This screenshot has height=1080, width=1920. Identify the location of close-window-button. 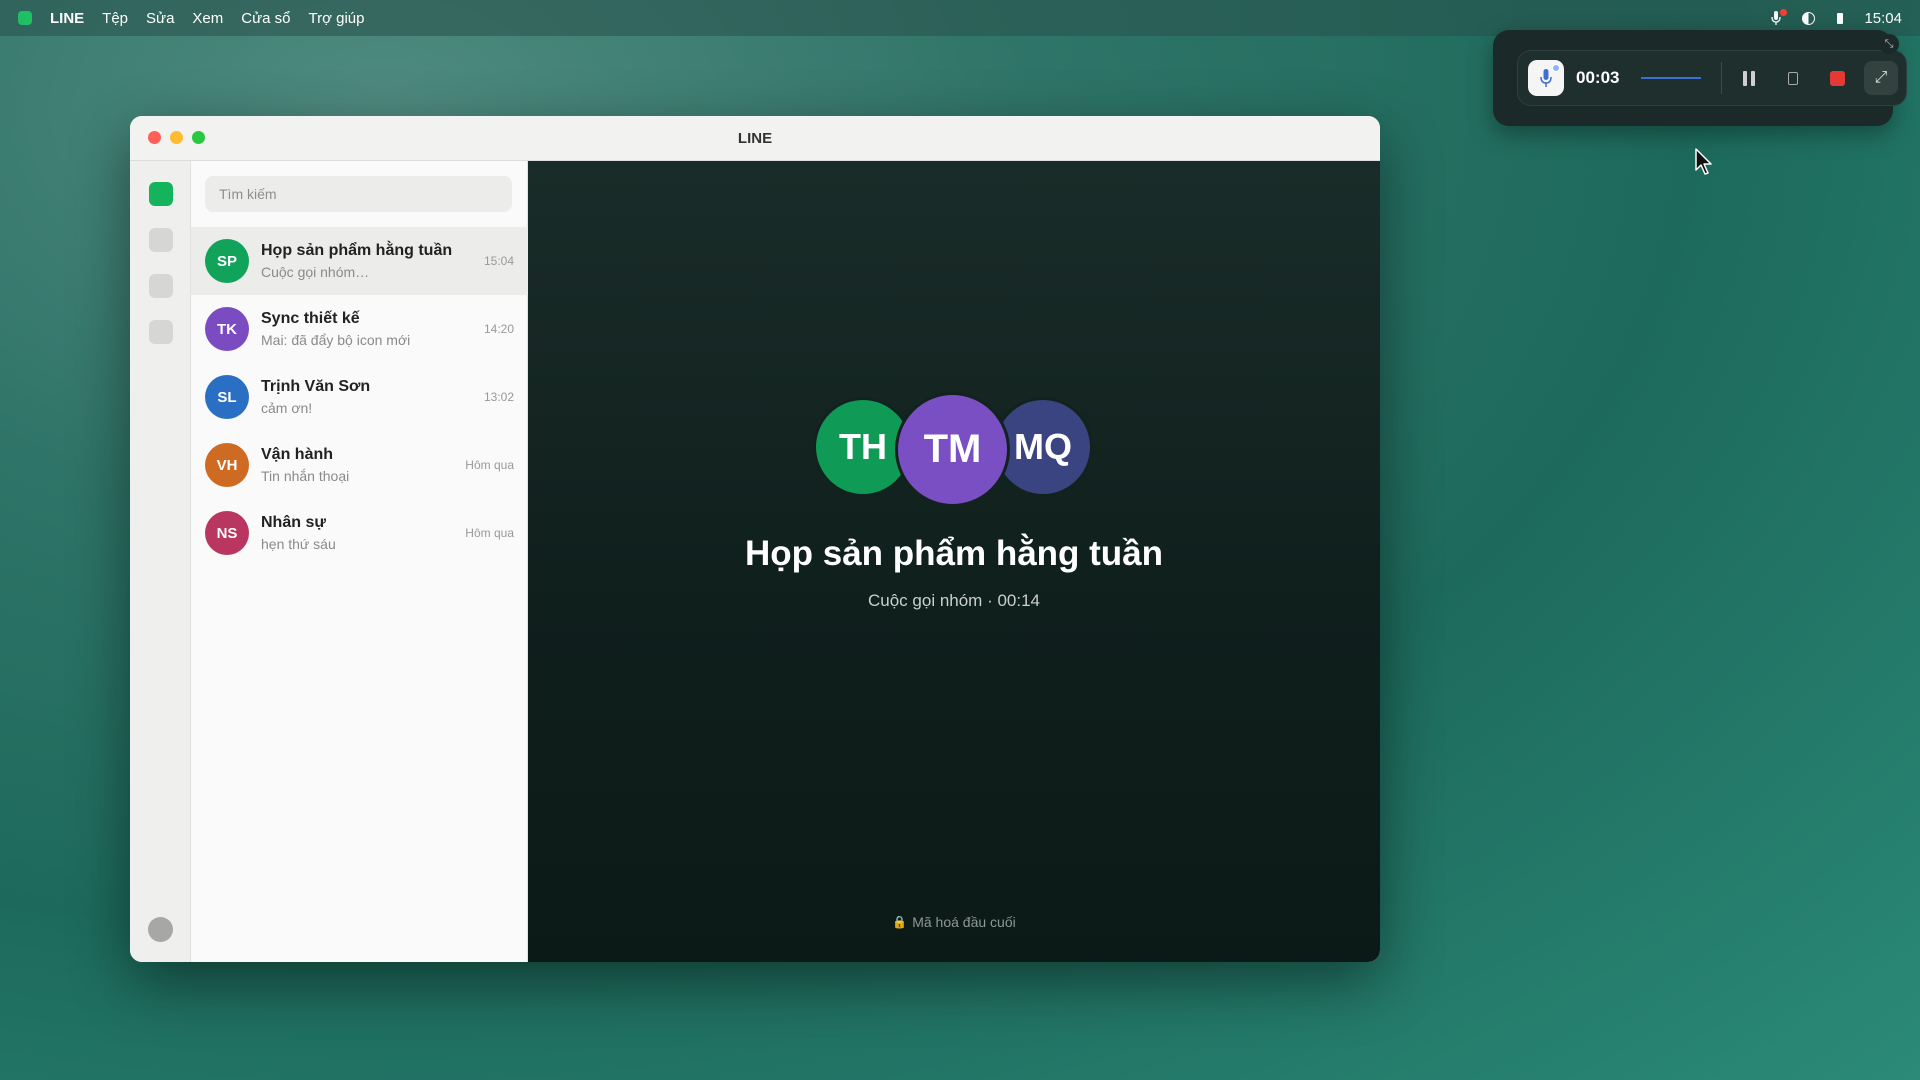
(154, 137).